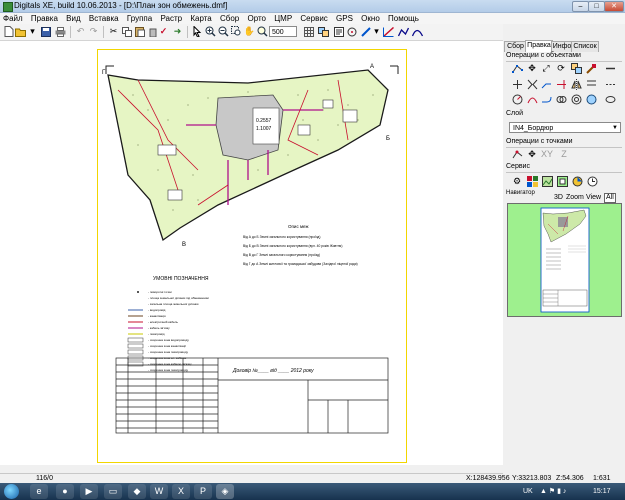  I want to click on rotate-icon: ⟳, so click(561, 68).